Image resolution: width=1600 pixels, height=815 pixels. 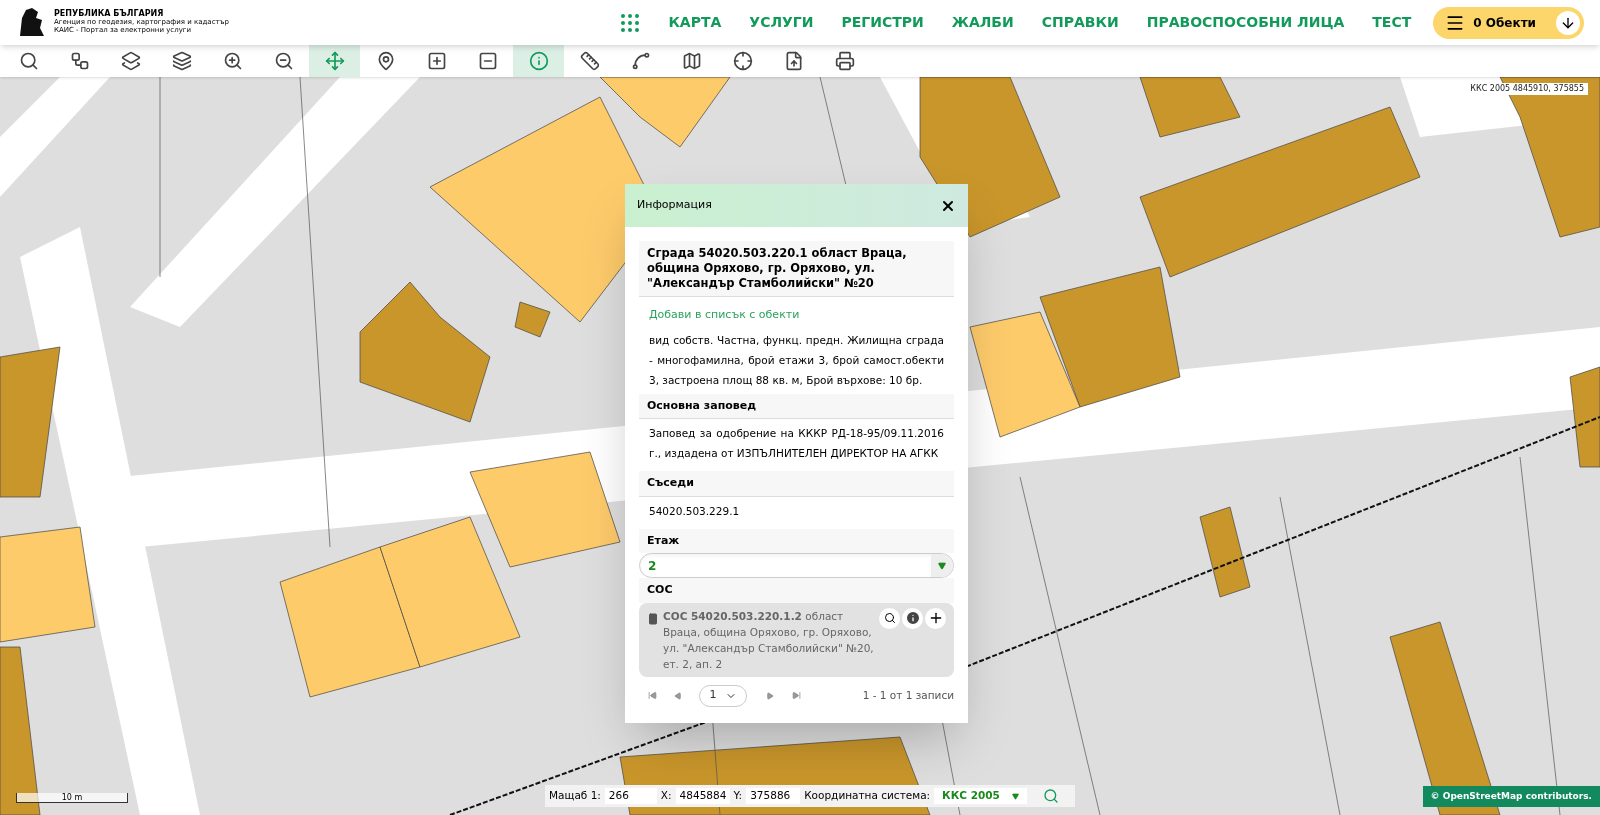 What do you see at coordinates (867, 796) in the screenshot?
I see `crs-label: Координатна система:` at bounding box center [867, 796].